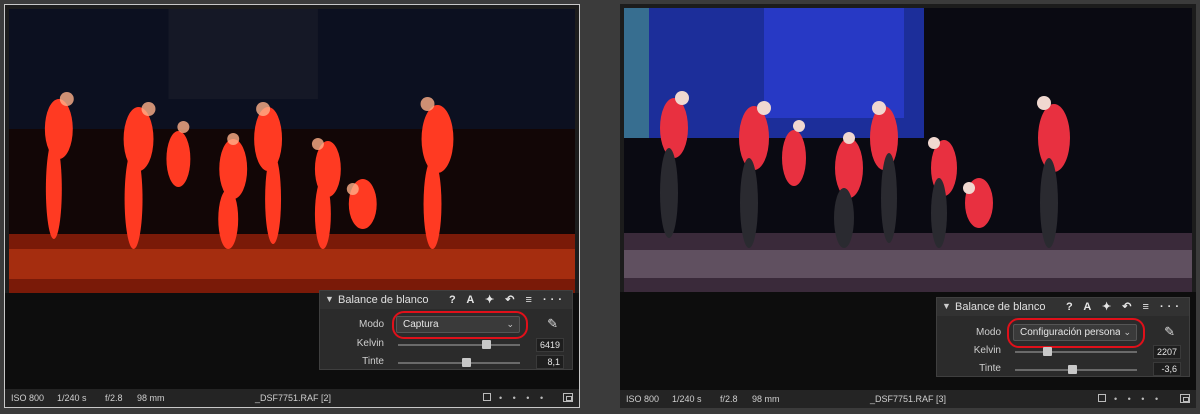 The width and height of the screenshot is (1200, 414). I want to click on filename: _DSF7751.RAF [3], so click(908, 399).